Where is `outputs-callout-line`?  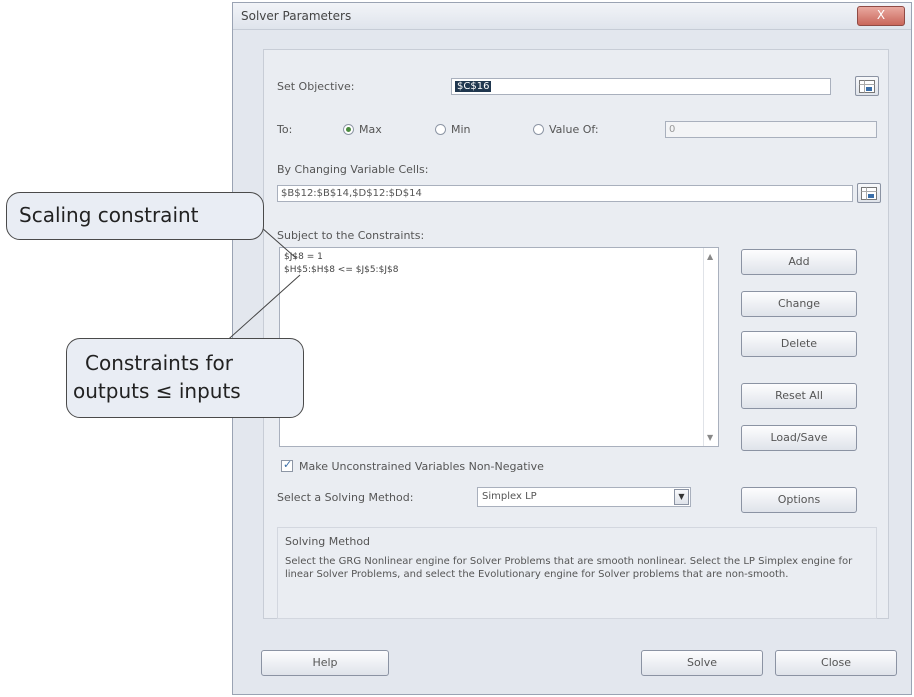 outputs-callout-line is located at coordinates (261, 310).